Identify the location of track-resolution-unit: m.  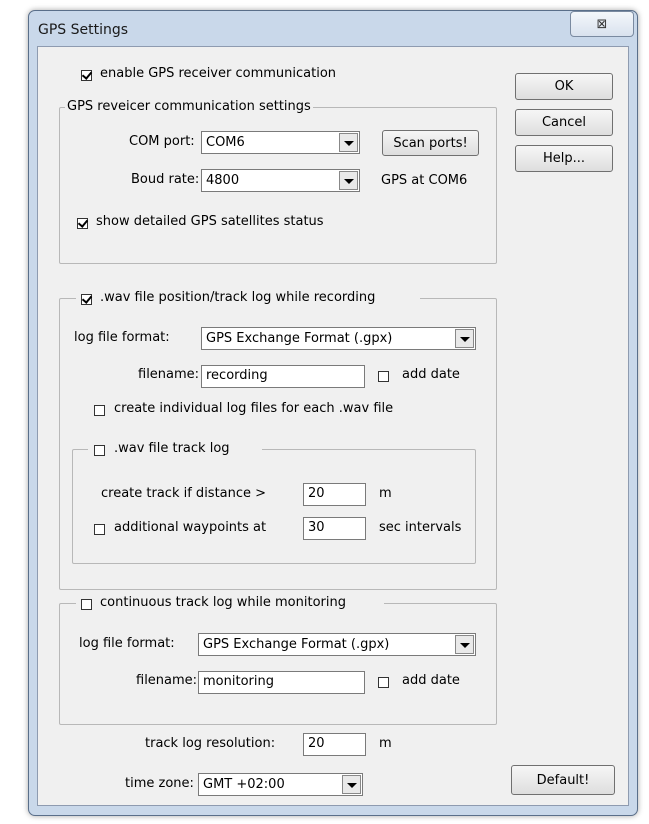
(385, 743).